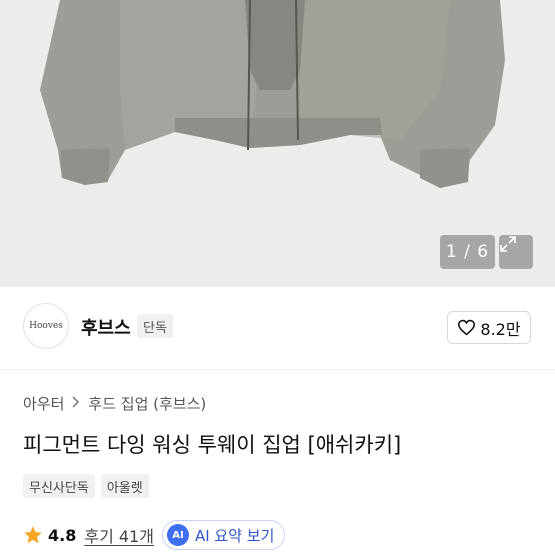  Describe the element at coordinates (76, 403) in the screenshot. I see `chevron-right-icon` at that location.